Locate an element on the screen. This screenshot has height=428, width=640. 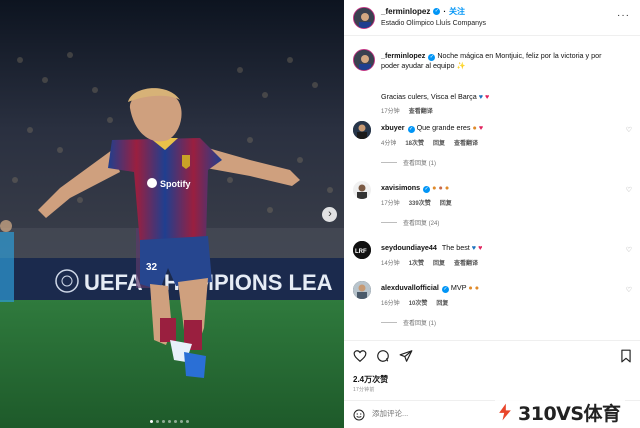
next-photo-button: › is located at coordinates (329, 214).